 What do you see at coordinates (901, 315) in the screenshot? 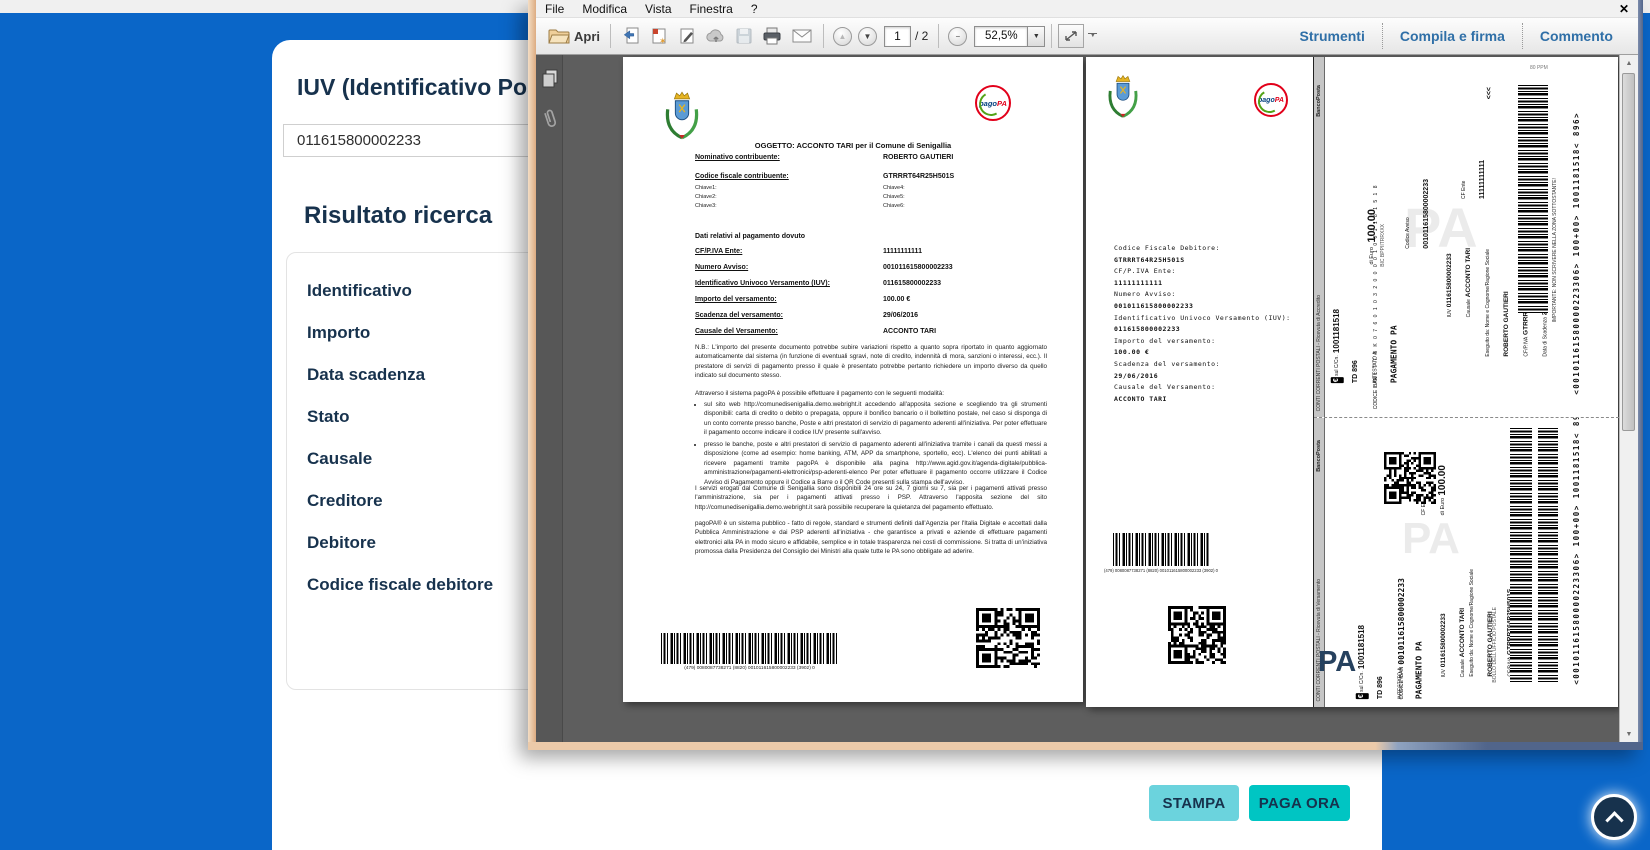
I see `field-value: 29/06/2016` at bounding box center [901, 315].